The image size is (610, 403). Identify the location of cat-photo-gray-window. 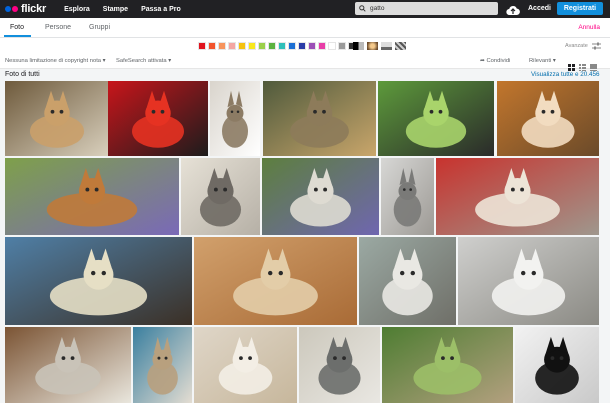
(339, 365).